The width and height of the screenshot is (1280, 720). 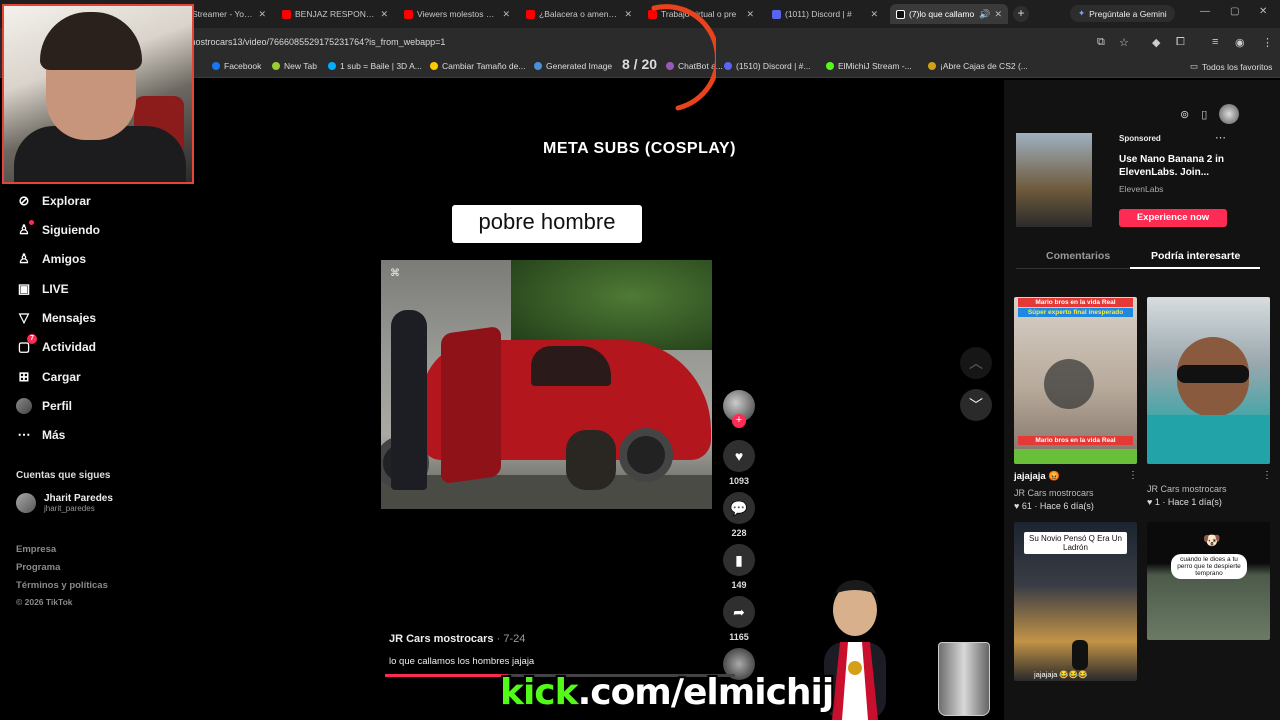 What do you see at coordinates (457, 639) in the screenshot?
I see `video-author: JR Cars mostrocars · 7-24` at bounding box center [457, 639].